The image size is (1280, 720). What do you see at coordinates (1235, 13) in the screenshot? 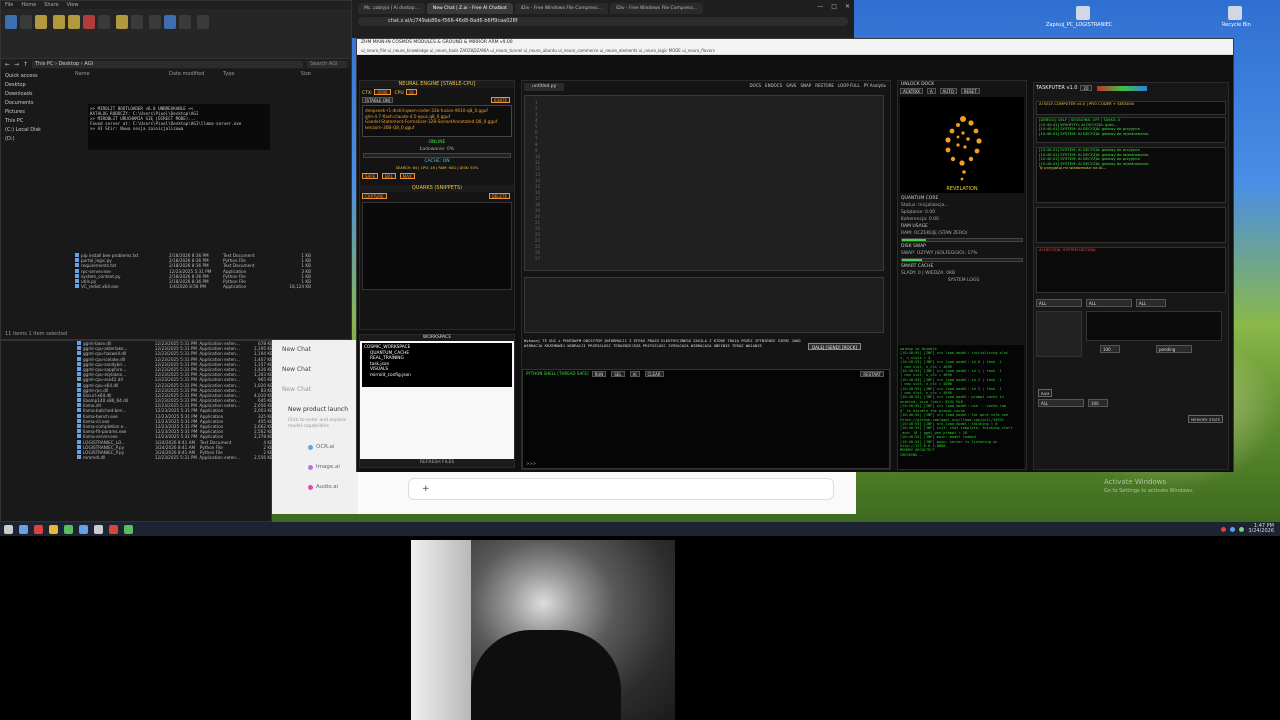
I see `recycle-bin-icon` at bounding box center [1235, 13].